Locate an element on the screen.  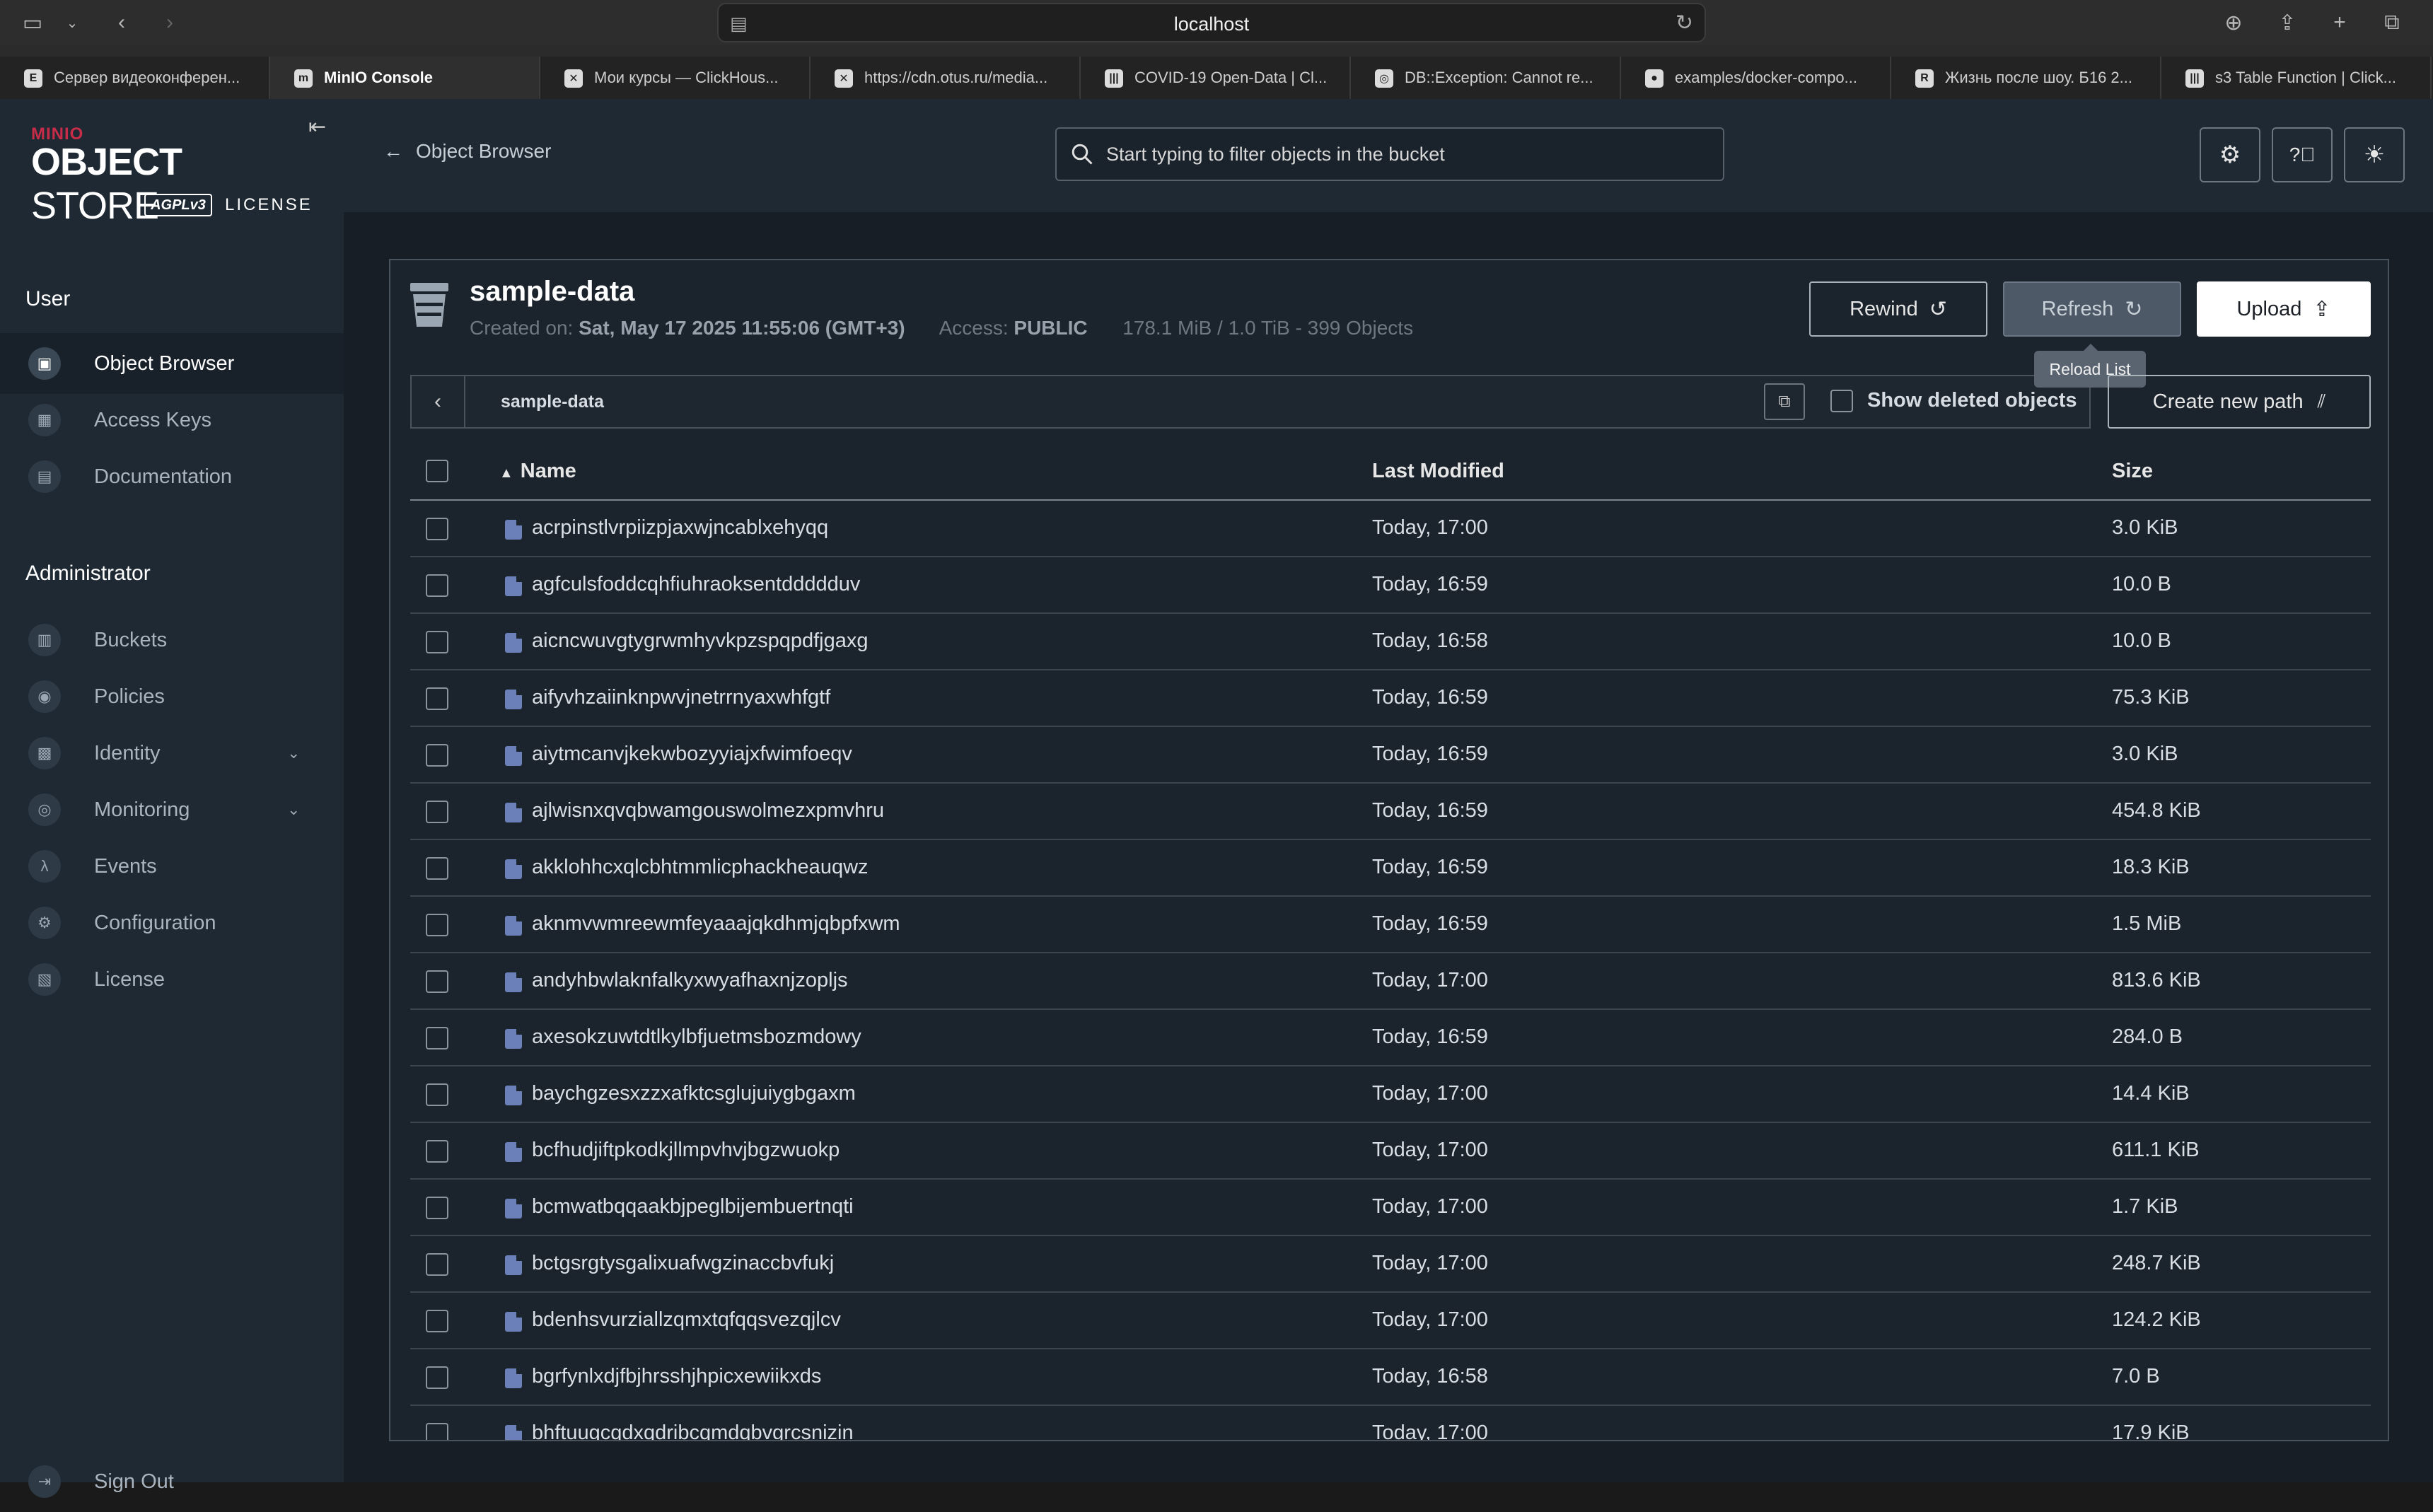
copy-path-button: ⧉ is located at coordinates (1784, 401).